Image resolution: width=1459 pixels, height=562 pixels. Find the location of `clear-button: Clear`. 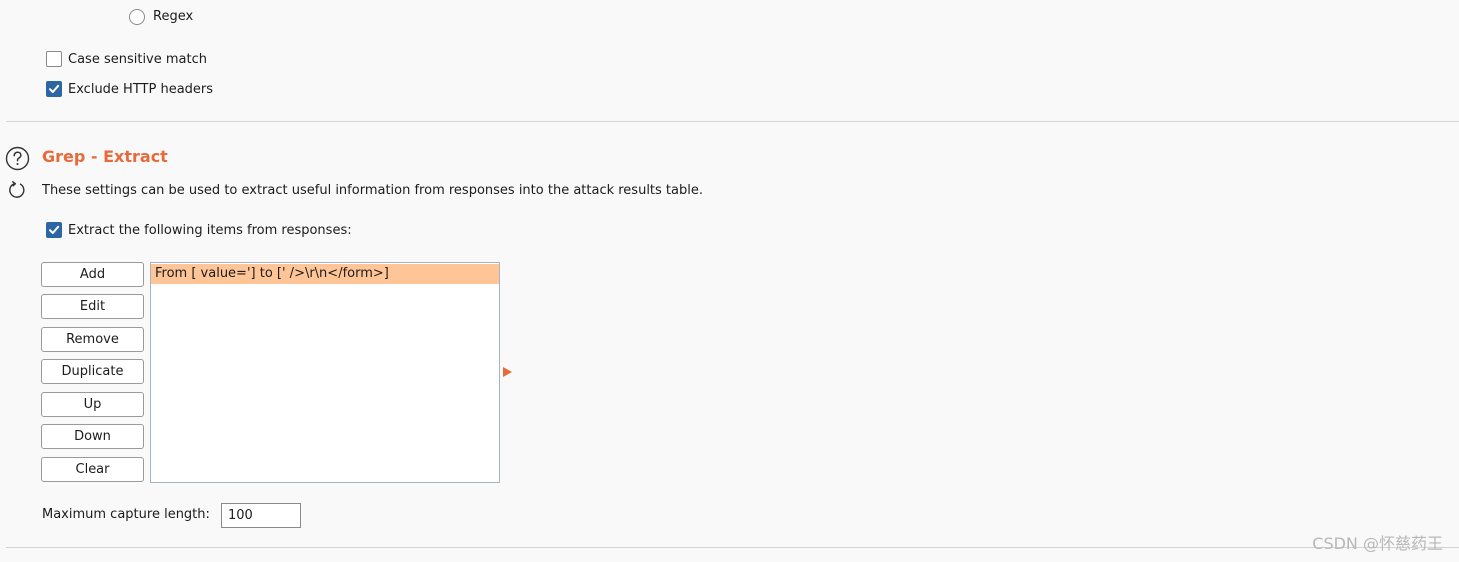

clear-button: Clear is located at coordinates (92, 469).